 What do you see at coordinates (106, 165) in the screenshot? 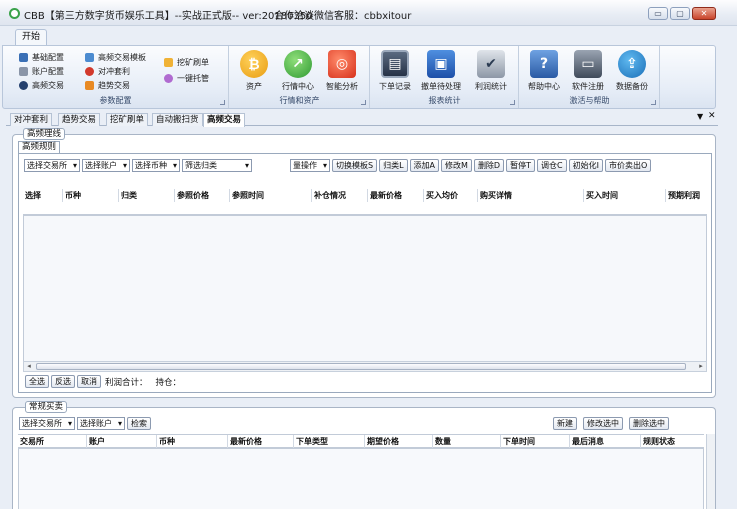
I see `account-select: 选择账户` at bounding box center [106, 165].